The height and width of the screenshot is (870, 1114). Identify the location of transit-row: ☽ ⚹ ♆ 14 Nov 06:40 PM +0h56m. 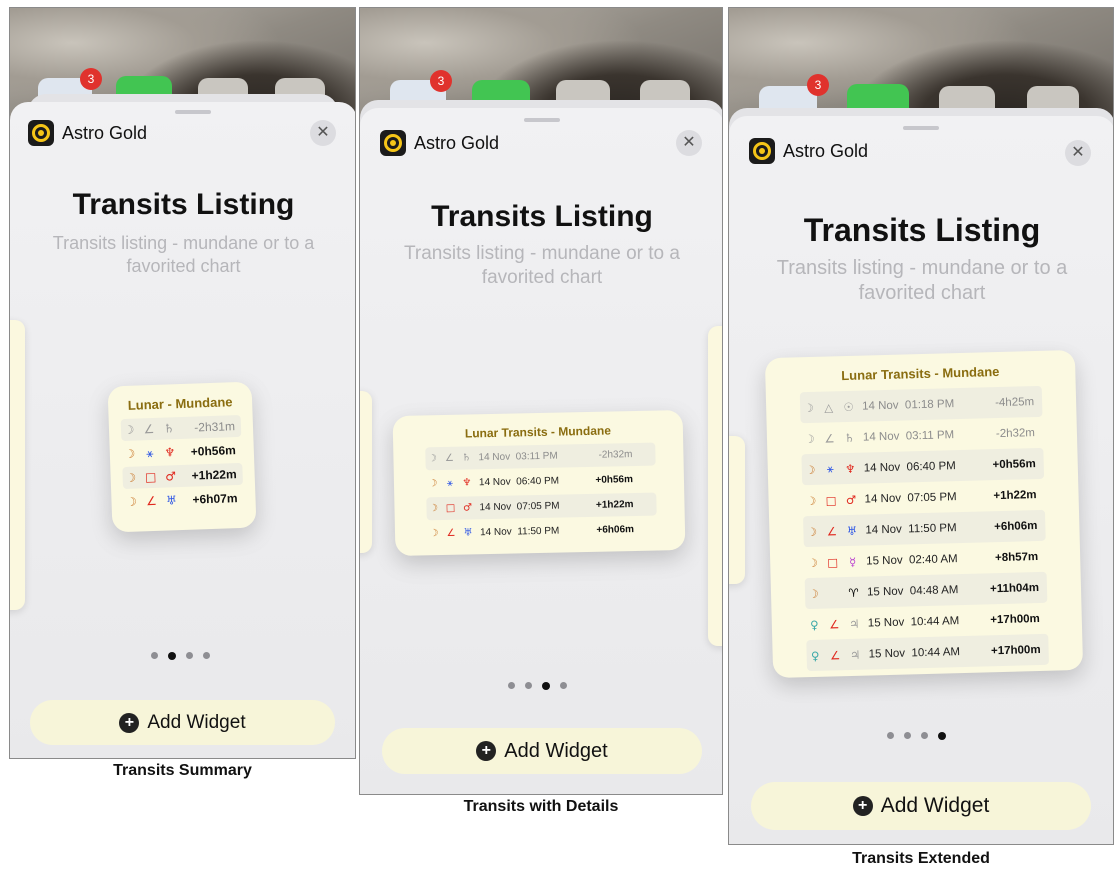
(541, 482).